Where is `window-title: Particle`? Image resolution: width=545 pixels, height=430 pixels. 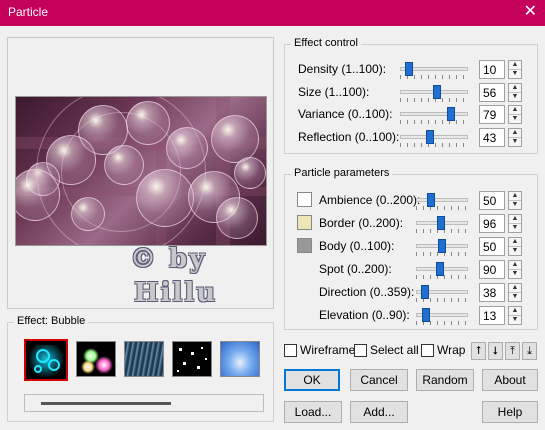
window-title: Particle is located at coordinates (28, 12).